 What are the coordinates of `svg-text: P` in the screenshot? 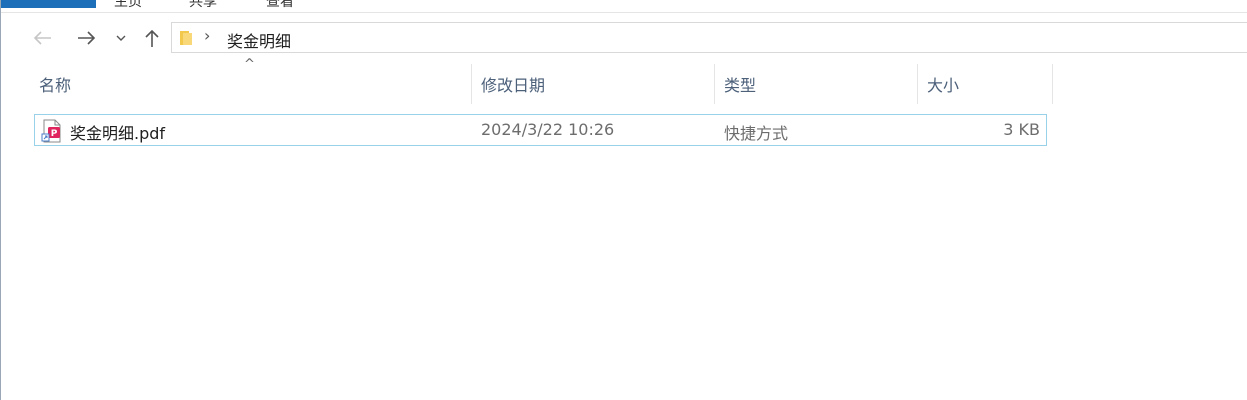 It's located at (54, 134).